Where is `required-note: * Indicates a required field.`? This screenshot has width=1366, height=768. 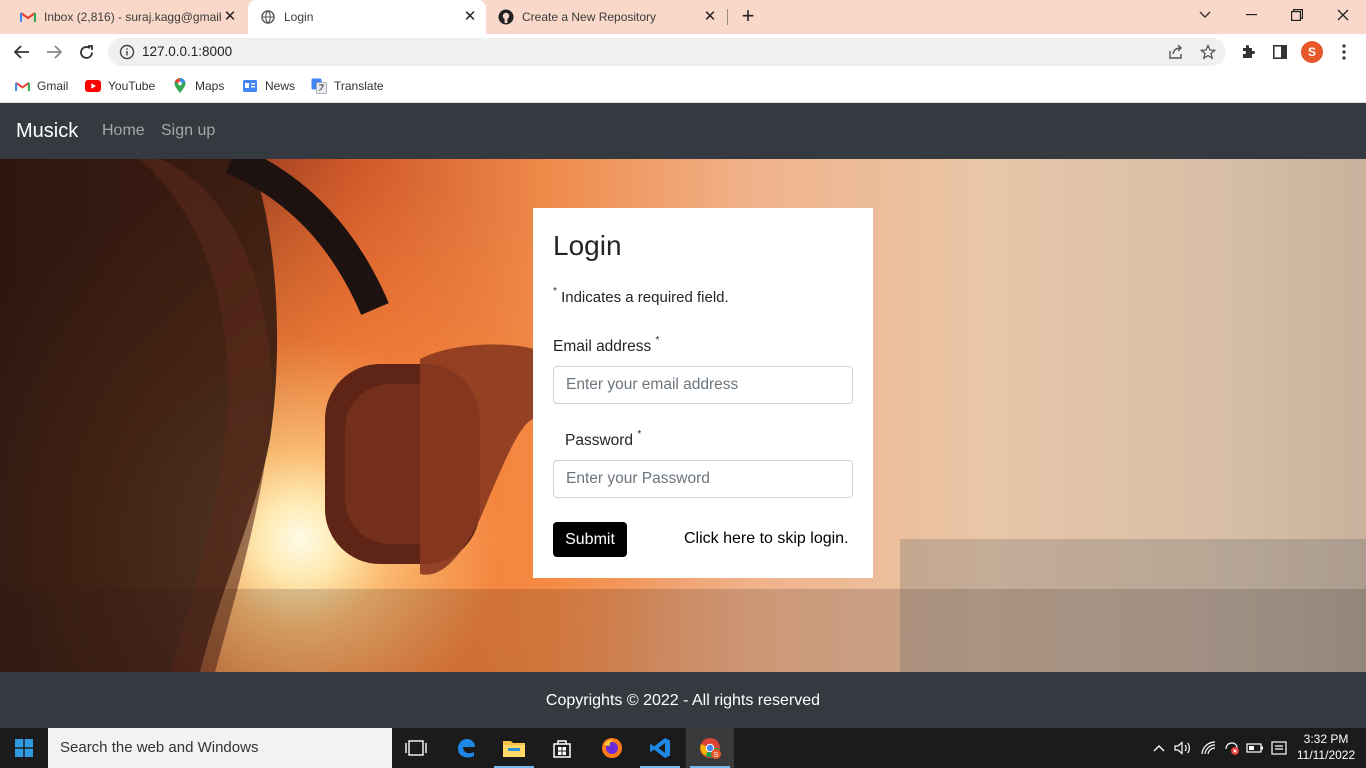 required-note: * Indicates a required field. is located at coordinates (641, 296).